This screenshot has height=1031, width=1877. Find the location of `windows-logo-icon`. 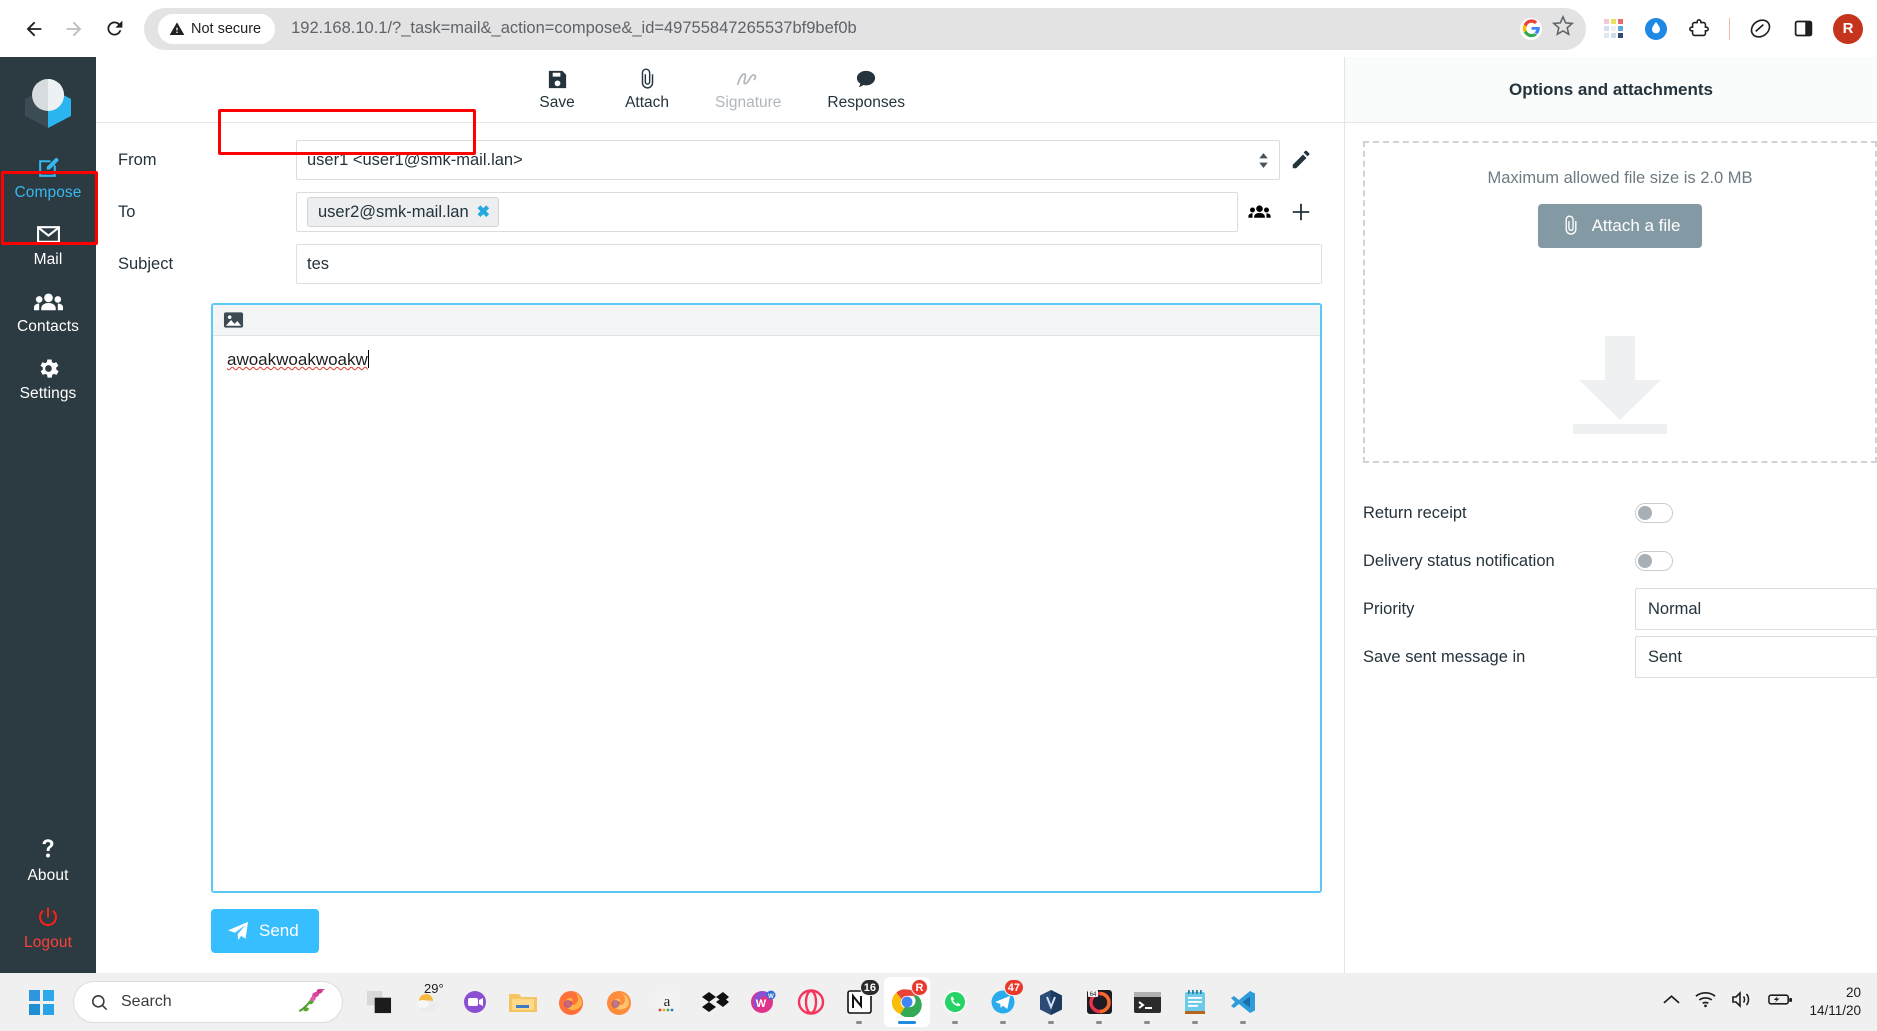

windows-logo-icon is located at coordinates (41, 1002).